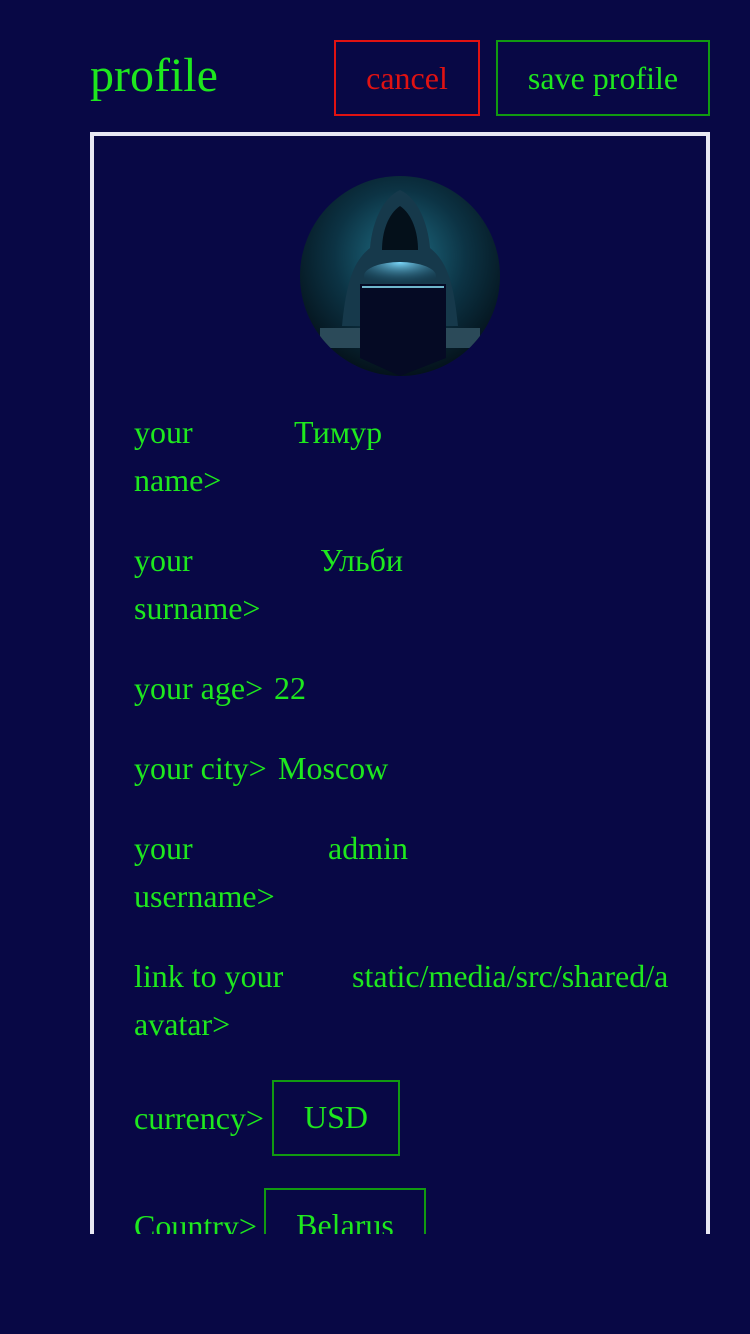 Image resolution: width=750 pixels, height=1334 pixels. What do you see at coordinates (195, 1221) in the screenshot?
I see `country-label: Country>` at bounding box center [195, 1221].